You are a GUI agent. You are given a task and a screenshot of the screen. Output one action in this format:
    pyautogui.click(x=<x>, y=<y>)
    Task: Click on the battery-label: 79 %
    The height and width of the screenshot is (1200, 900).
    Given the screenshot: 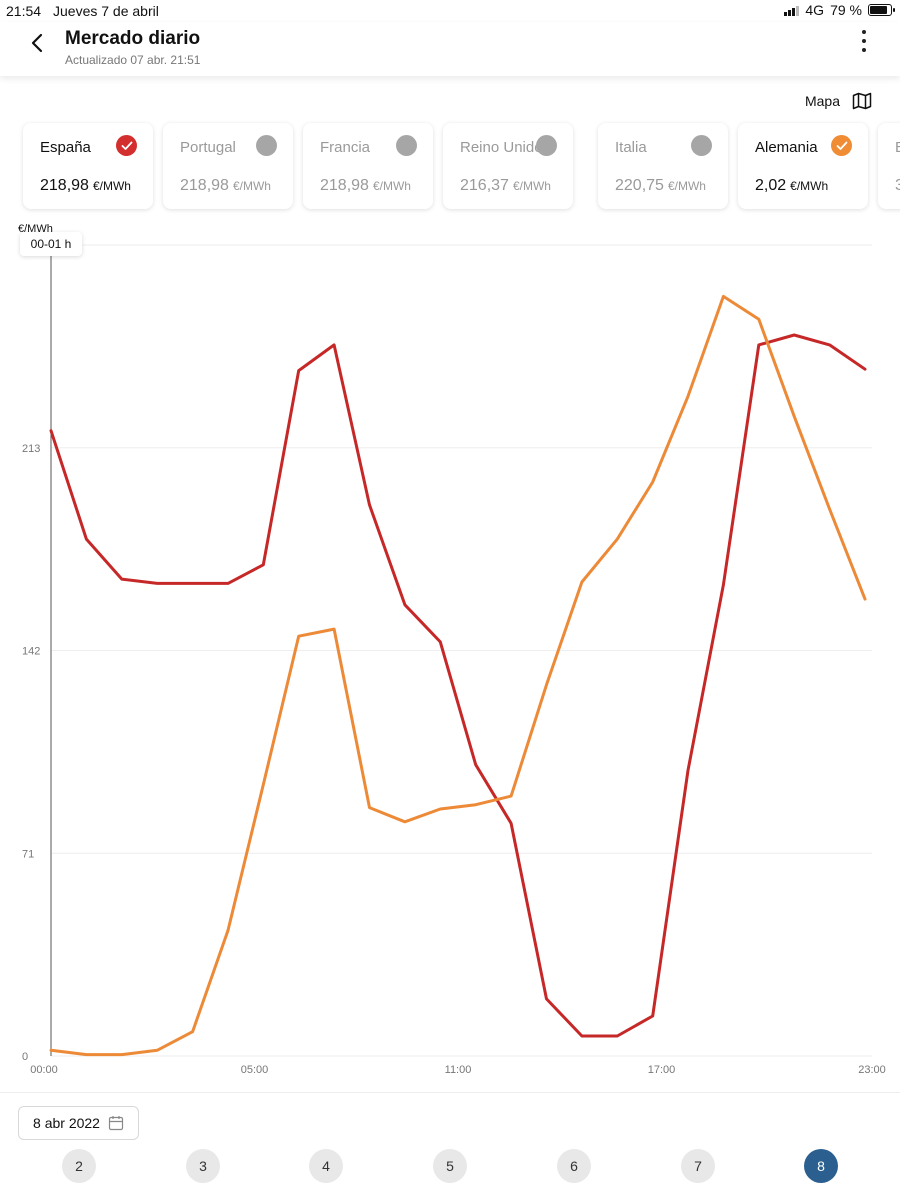 What is the action you would take?
    pyautogui.click(x=846, y=10)
    